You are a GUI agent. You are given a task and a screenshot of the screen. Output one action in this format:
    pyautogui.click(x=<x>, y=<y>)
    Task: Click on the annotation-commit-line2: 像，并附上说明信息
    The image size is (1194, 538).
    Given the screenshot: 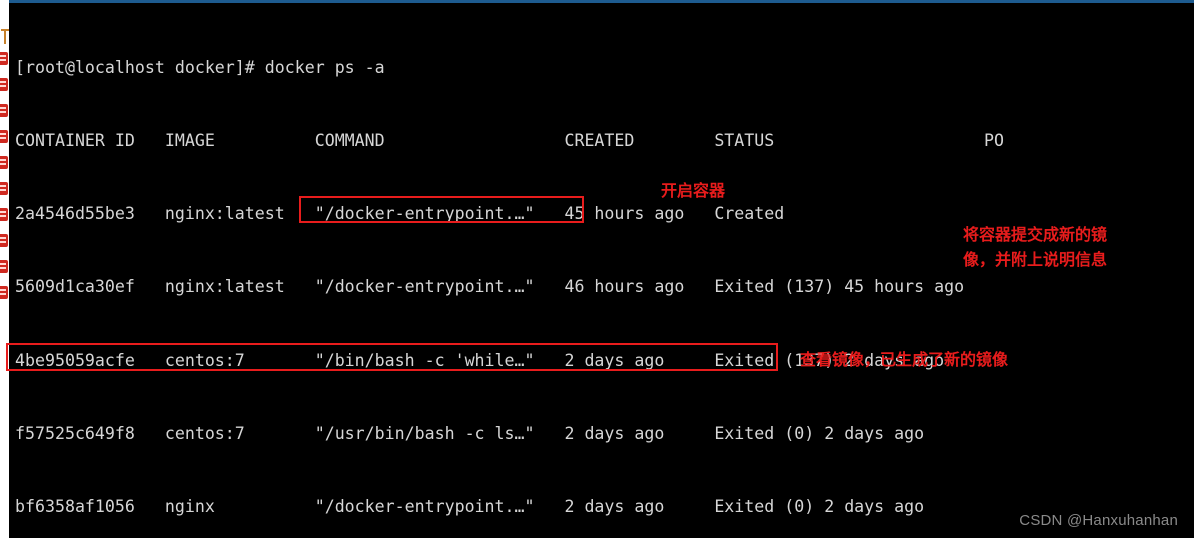 What is the action you would take?
    pyautogui.click(x=1035, y=259)
    